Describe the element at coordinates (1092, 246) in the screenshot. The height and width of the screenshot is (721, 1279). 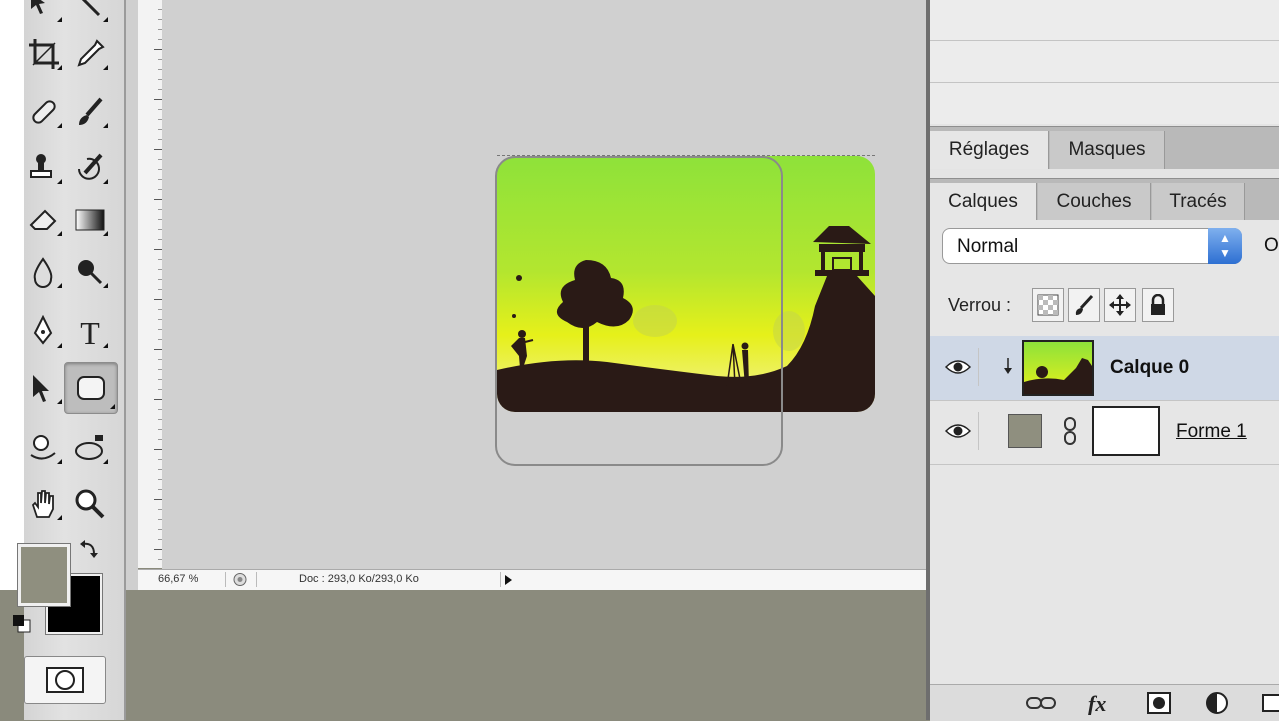
I see `blend-mode-select: Normal ▲ ▼` at that location.